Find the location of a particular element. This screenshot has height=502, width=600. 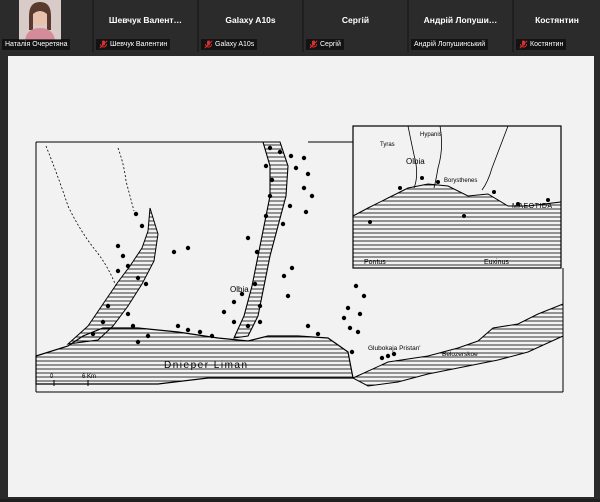

hypanis-label: Hypanis is located at coordinates (431, 135).